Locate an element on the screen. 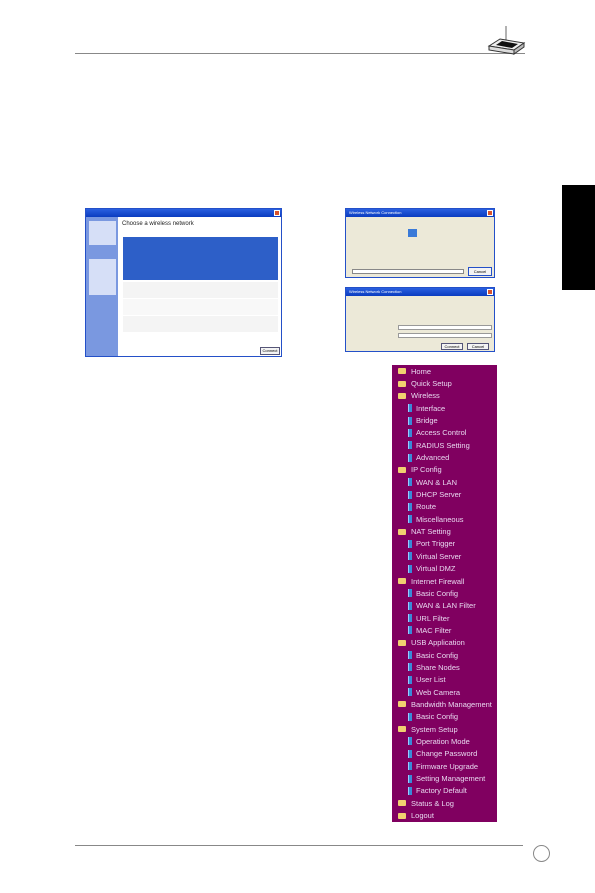 This screenshot has height=893, width=595. menu-item: Home is located at coordinates (444, 371).